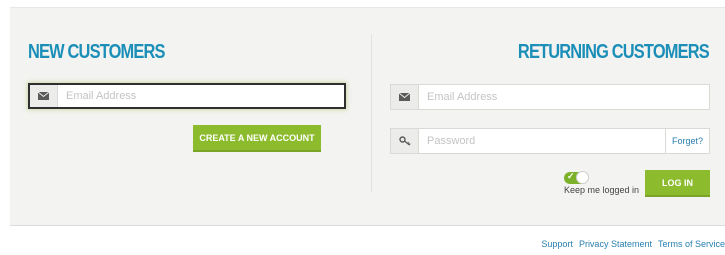 The height and width of the screenshot is (255, 725). I want to click on new-customers-heading: NEW CUSTOMERS, so click(96, 52).